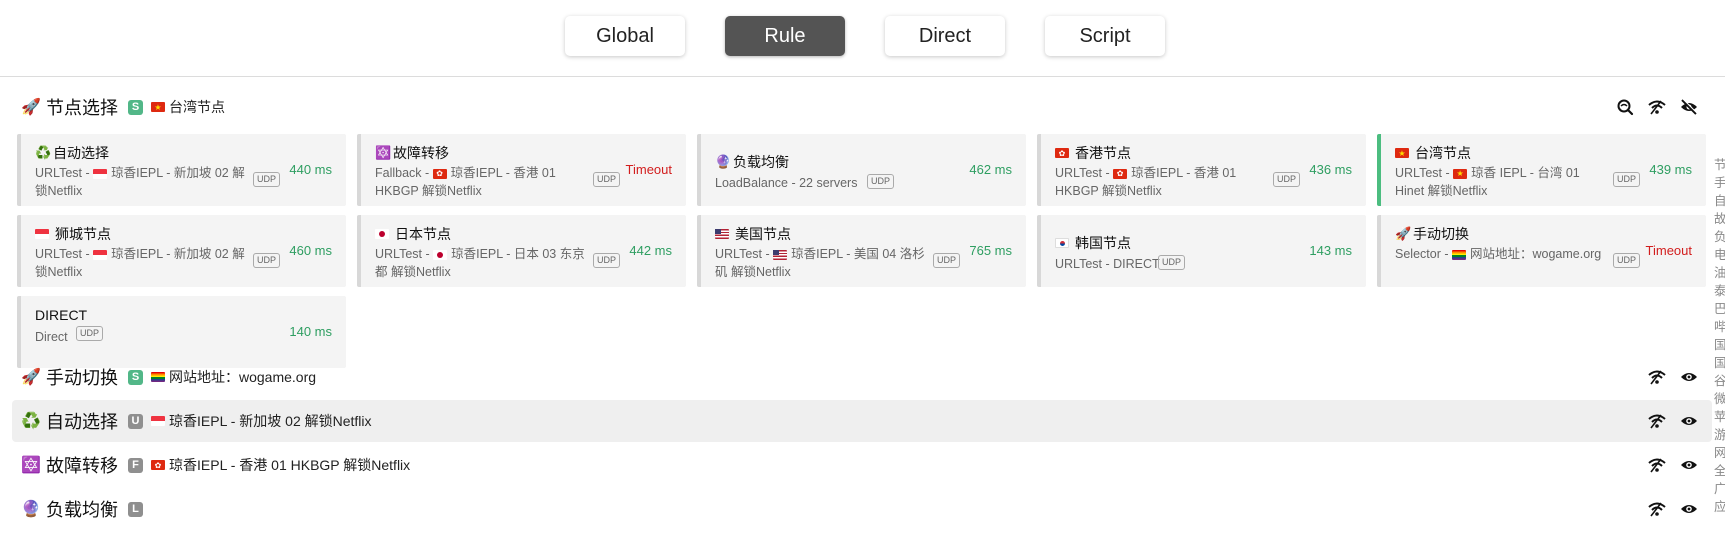  Describe the element at coordinates (1201, 251) in the screenshot. I see `proxy-card: 韩国节点 URLTest - DIRECT UDP 143 ms` at that location.